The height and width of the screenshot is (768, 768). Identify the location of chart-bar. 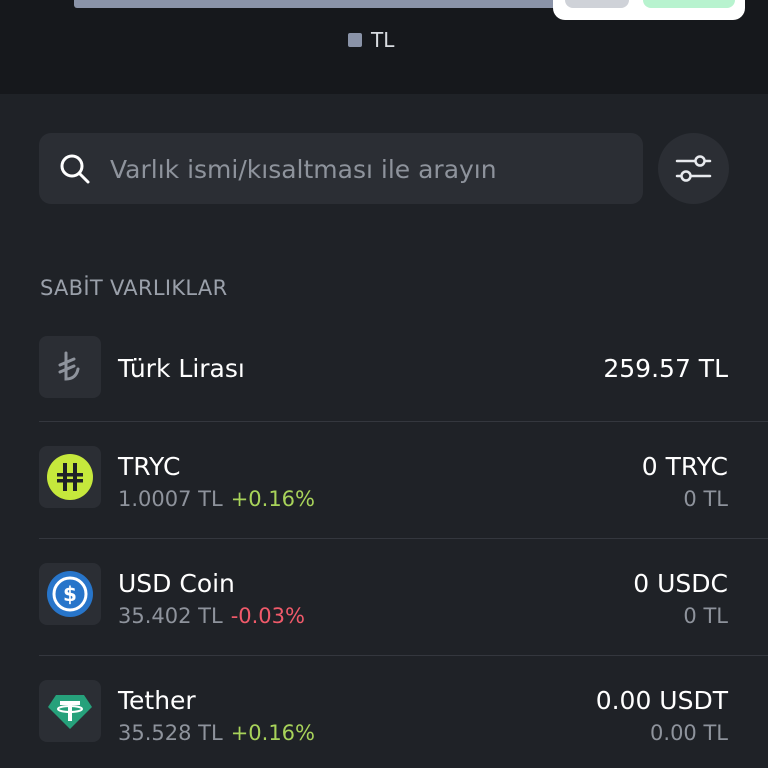
(324, 4).